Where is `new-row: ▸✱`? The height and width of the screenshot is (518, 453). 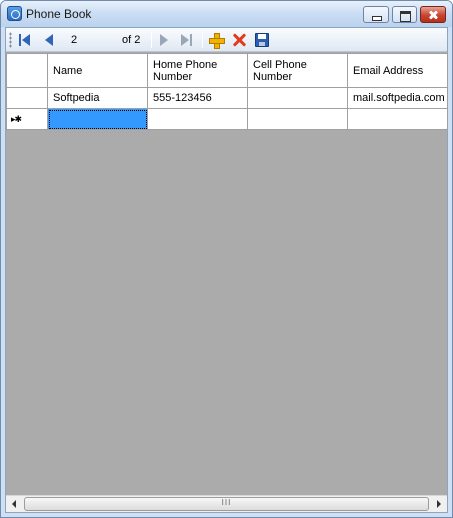
new-row: ▸✱ is located at coordinates (227, 119).